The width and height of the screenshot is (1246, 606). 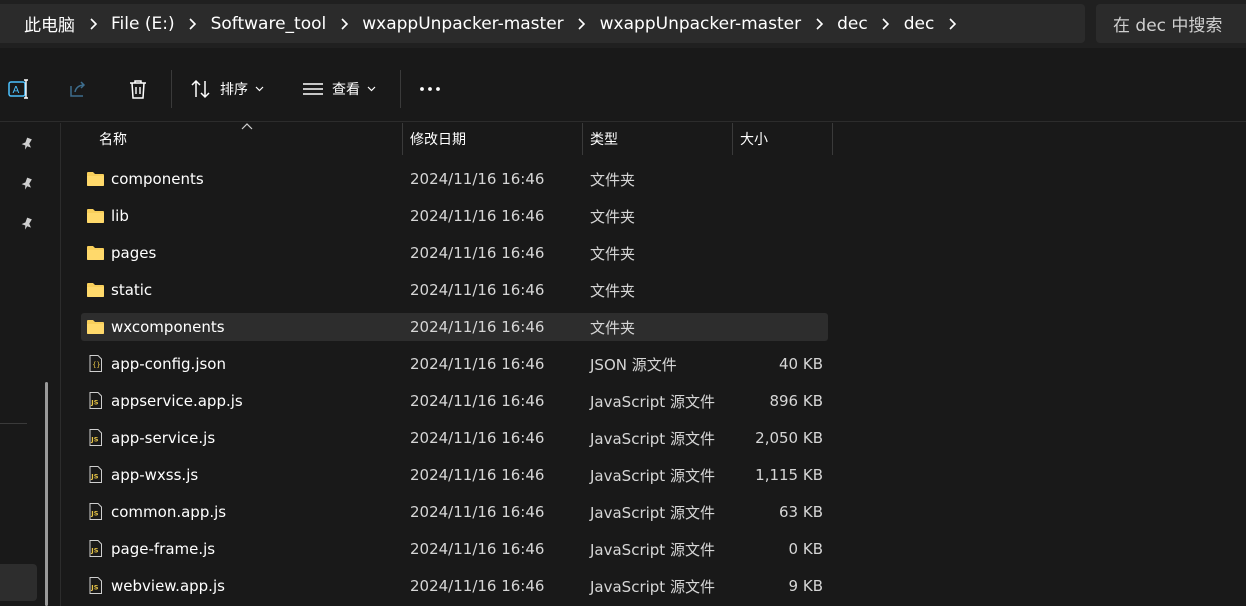 I want to click on file-name: wxcomponents, so click(x=168, y=327).